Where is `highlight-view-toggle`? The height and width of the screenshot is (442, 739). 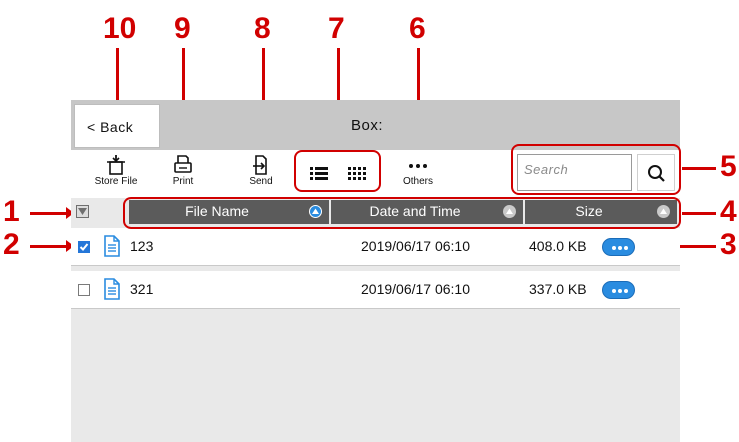
highlight-view-toggle is located at coordinates (337, 171).